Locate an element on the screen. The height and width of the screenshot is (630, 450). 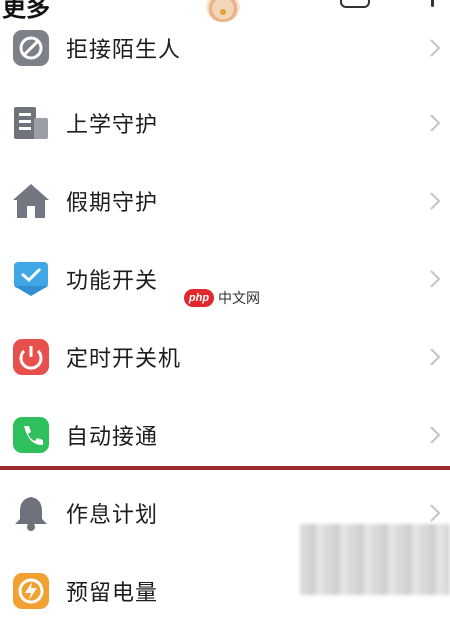
more-icon is located at coordinates (432, 3).